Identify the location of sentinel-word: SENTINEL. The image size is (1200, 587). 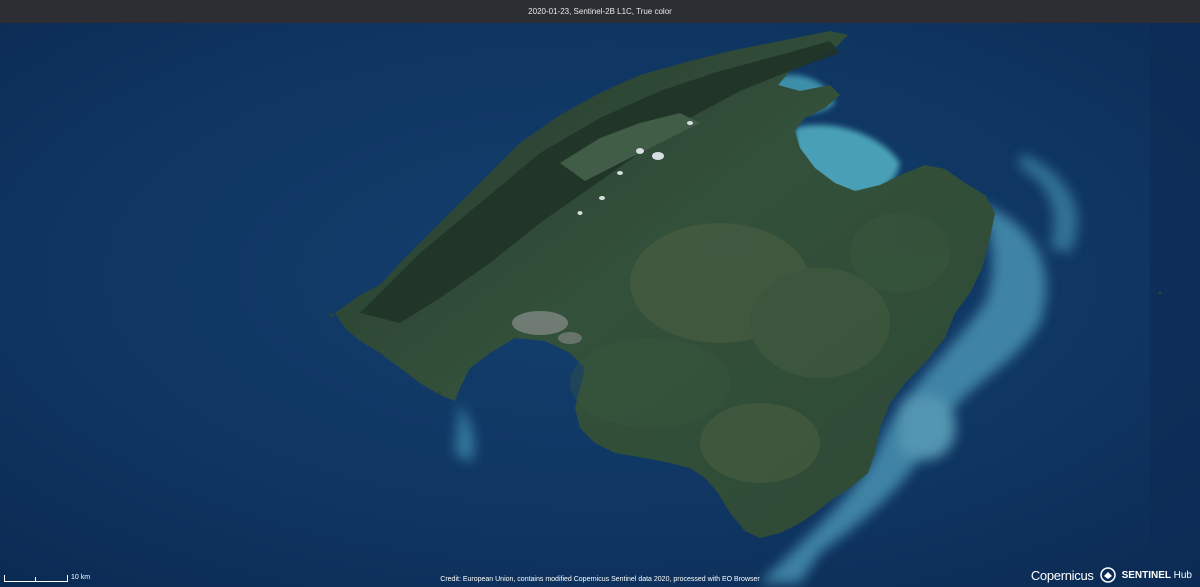
(1146, 575).